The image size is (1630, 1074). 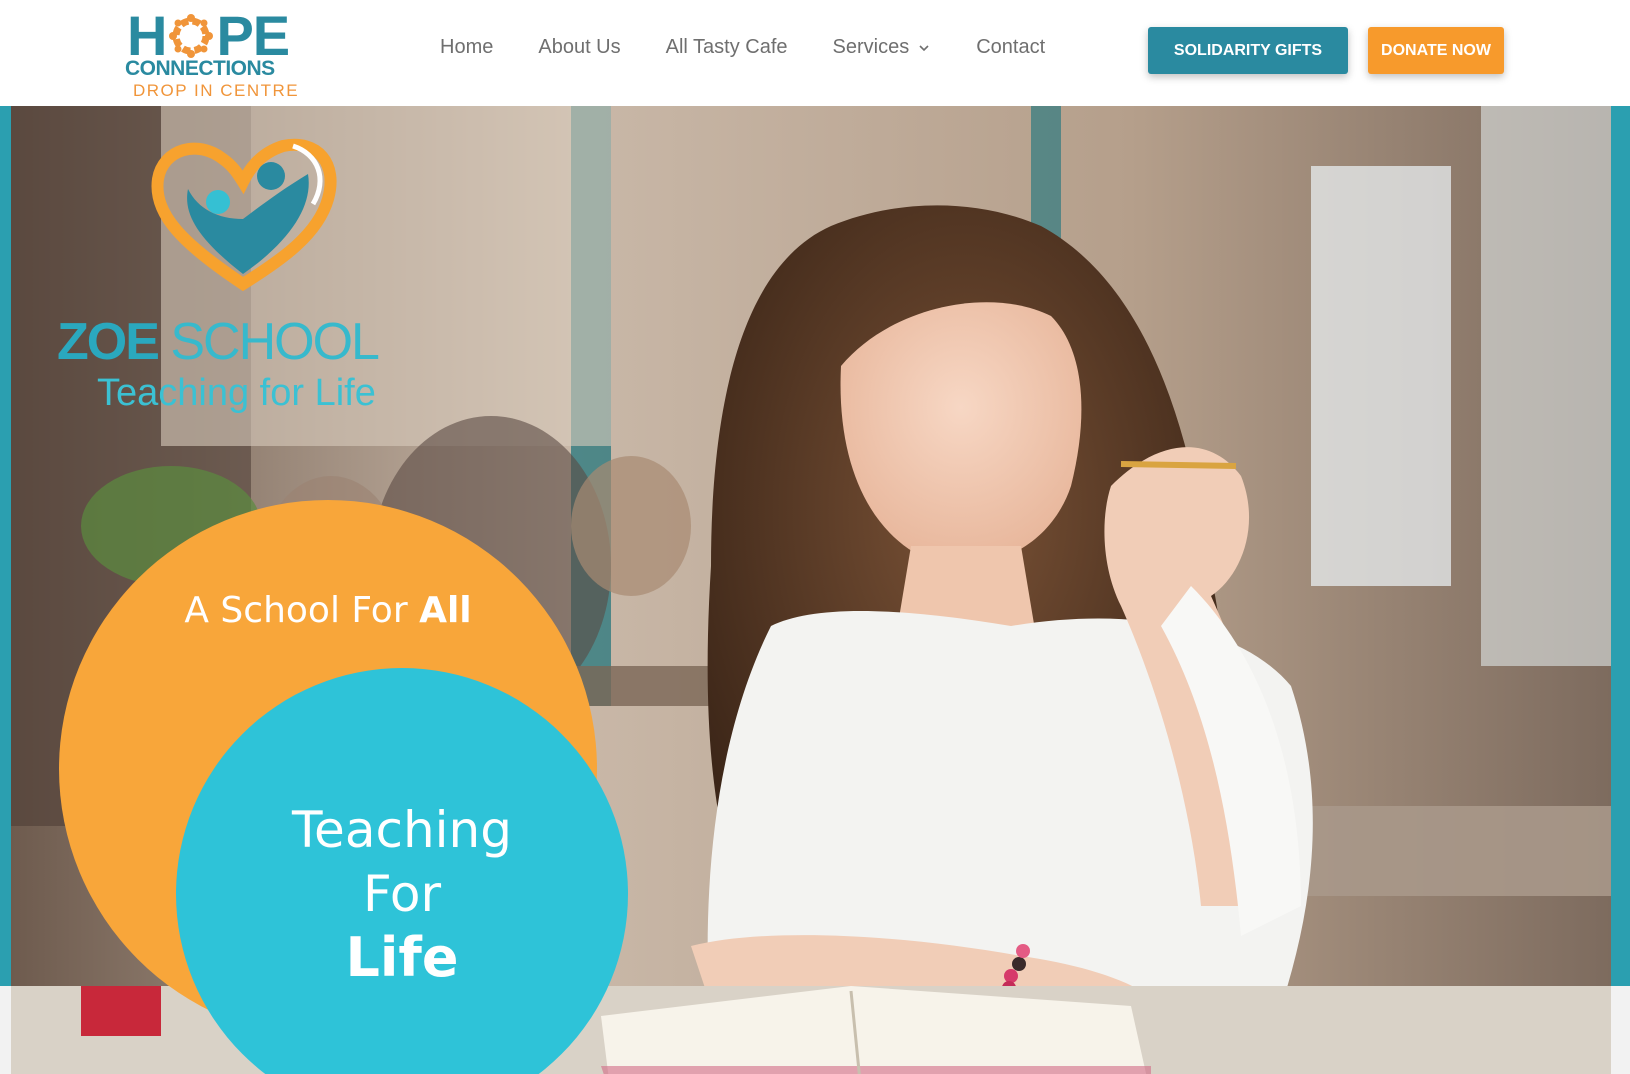 What do you see at coordinates (5, 546) in the screenshot?
I see `hero-left-edge` at bounding box center [5, 546].